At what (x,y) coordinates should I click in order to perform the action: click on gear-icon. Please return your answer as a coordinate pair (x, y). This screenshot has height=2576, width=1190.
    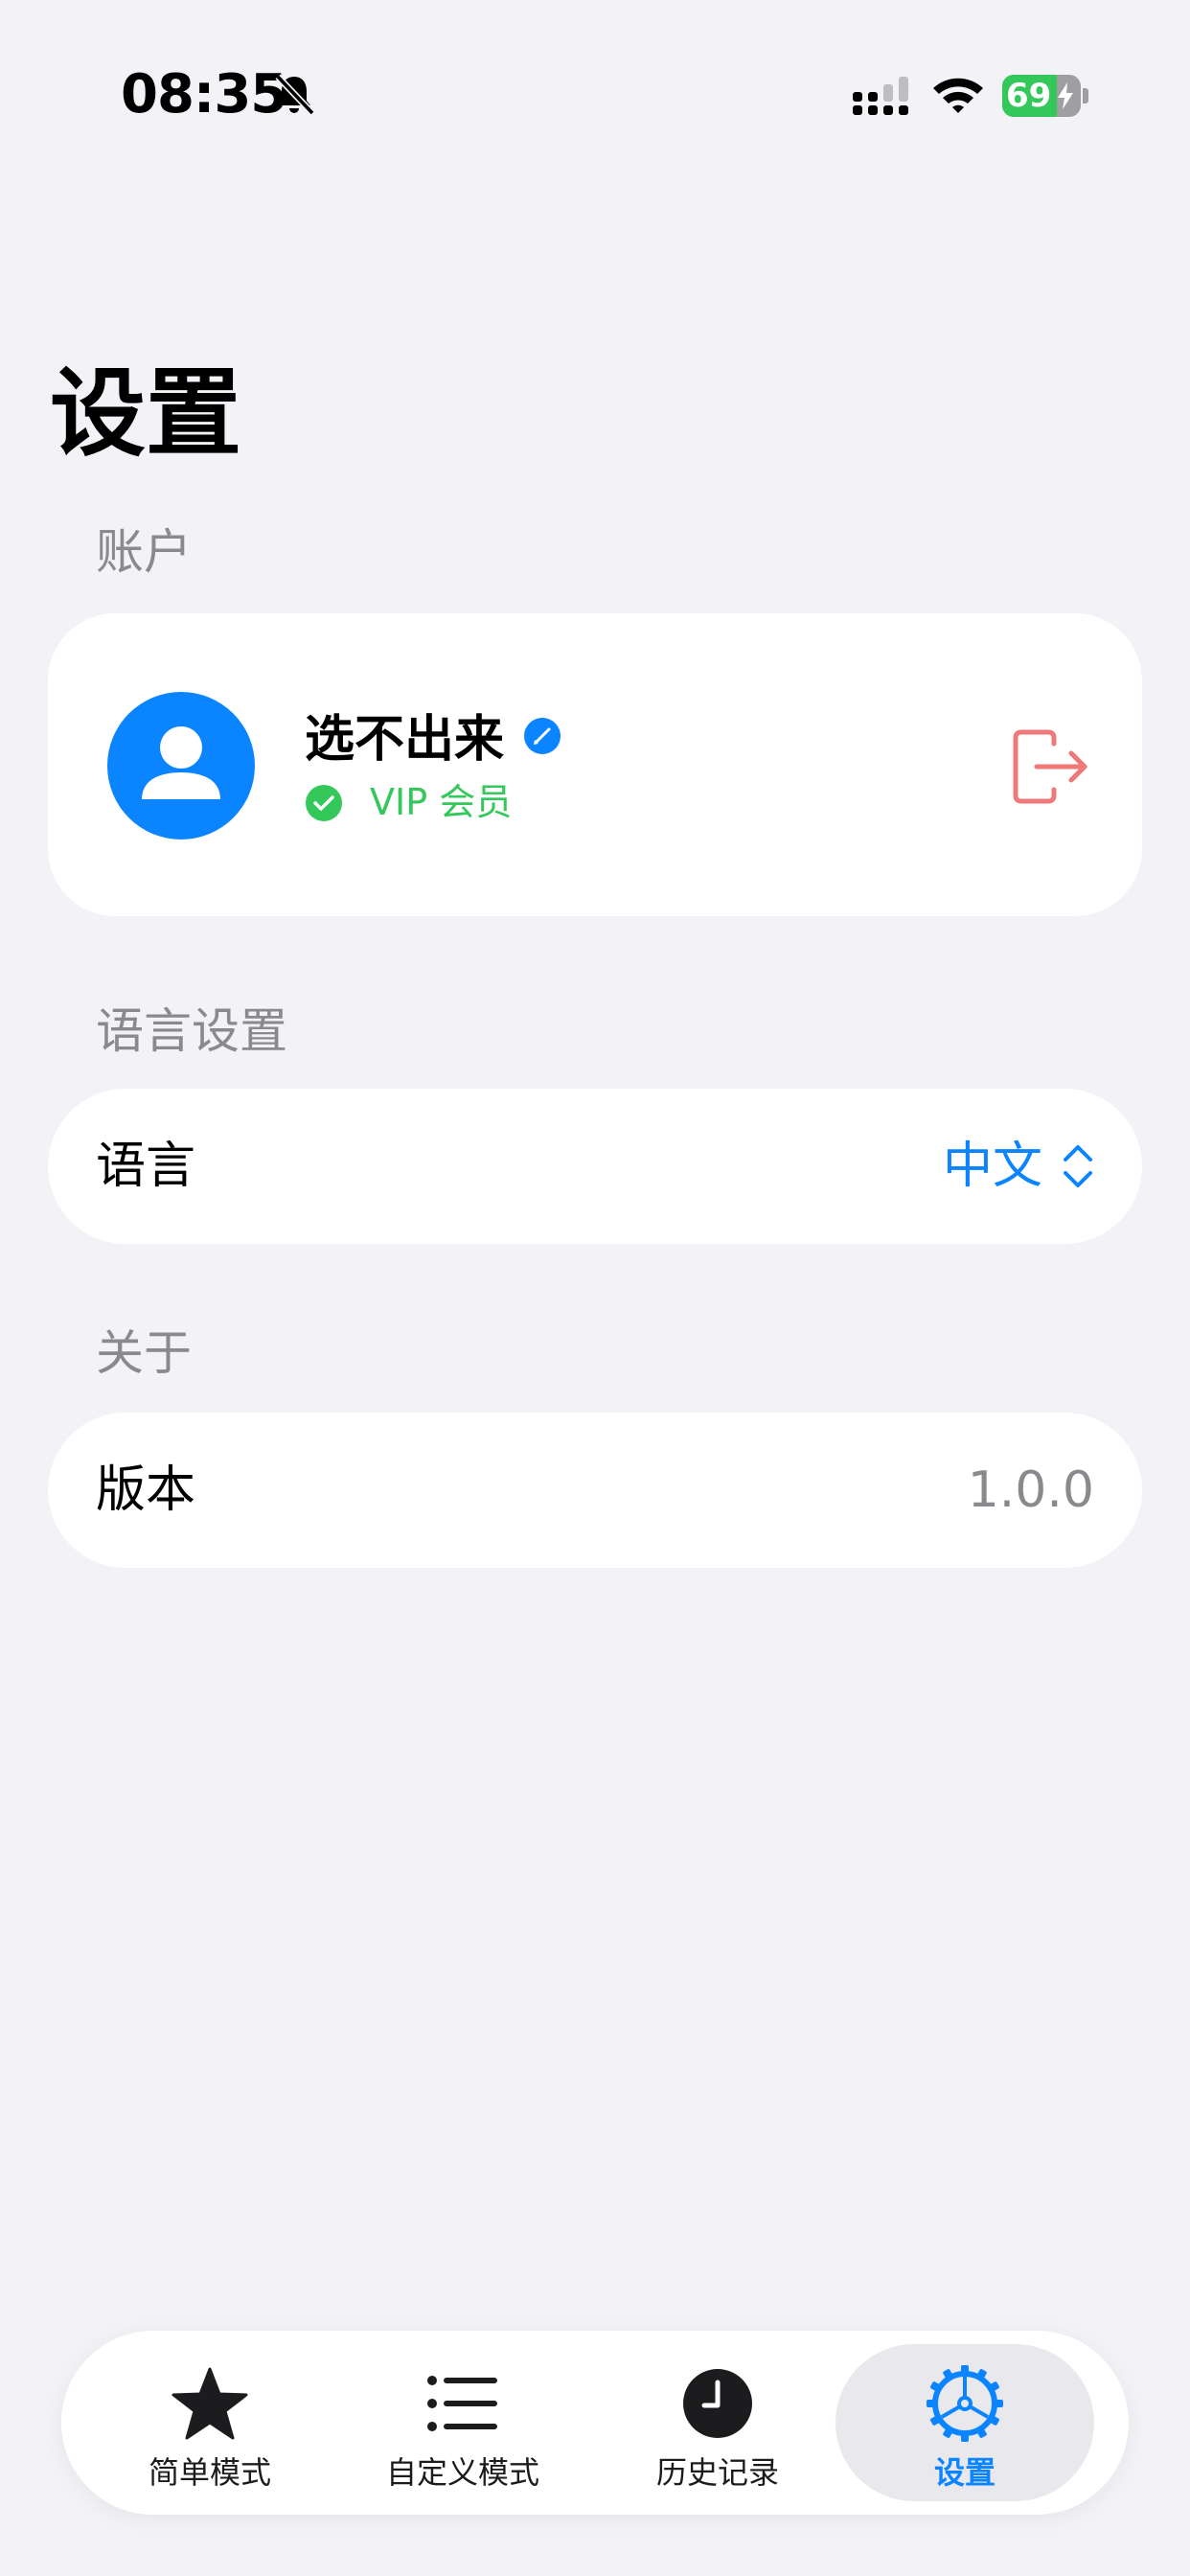
    Looking at the image, I should click on (965, 2403).